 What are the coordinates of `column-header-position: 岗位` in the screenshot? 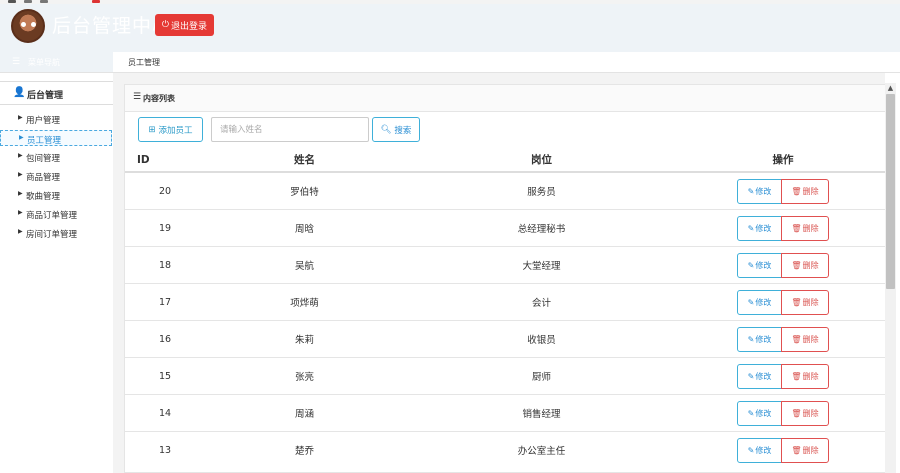 It's located at (541, 160).